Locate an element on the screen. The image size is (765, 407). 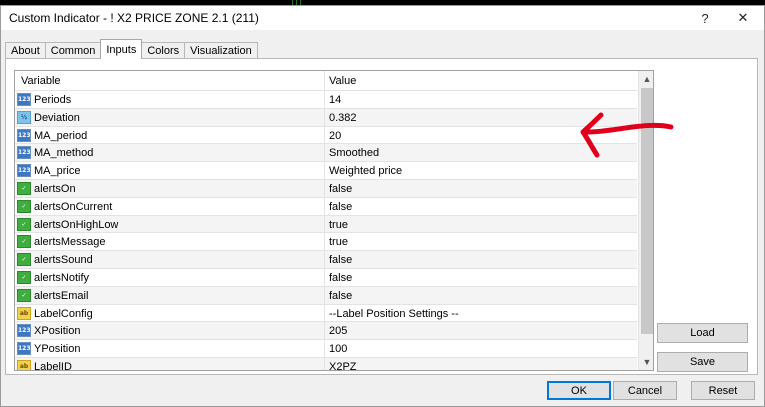
input-row-yposition: 123 YPosition 100 is located at coordinates (326, 349).